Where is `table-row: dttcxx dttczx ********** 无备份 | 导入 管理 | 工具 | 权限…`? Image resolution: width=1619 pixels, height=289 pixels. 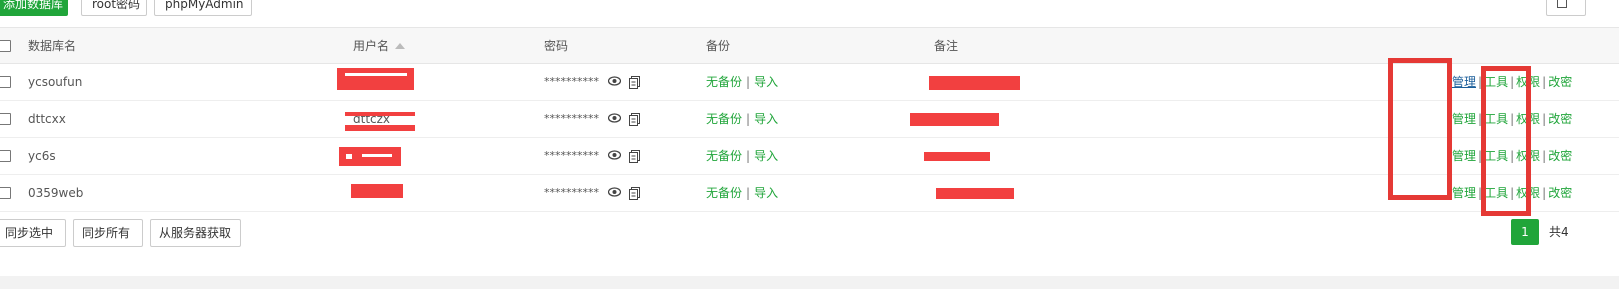
table-row: dttcxx dttczx ********** 无备份 | 导入 管理 | 工具 | 权限… is located at coordinates (809, 119).